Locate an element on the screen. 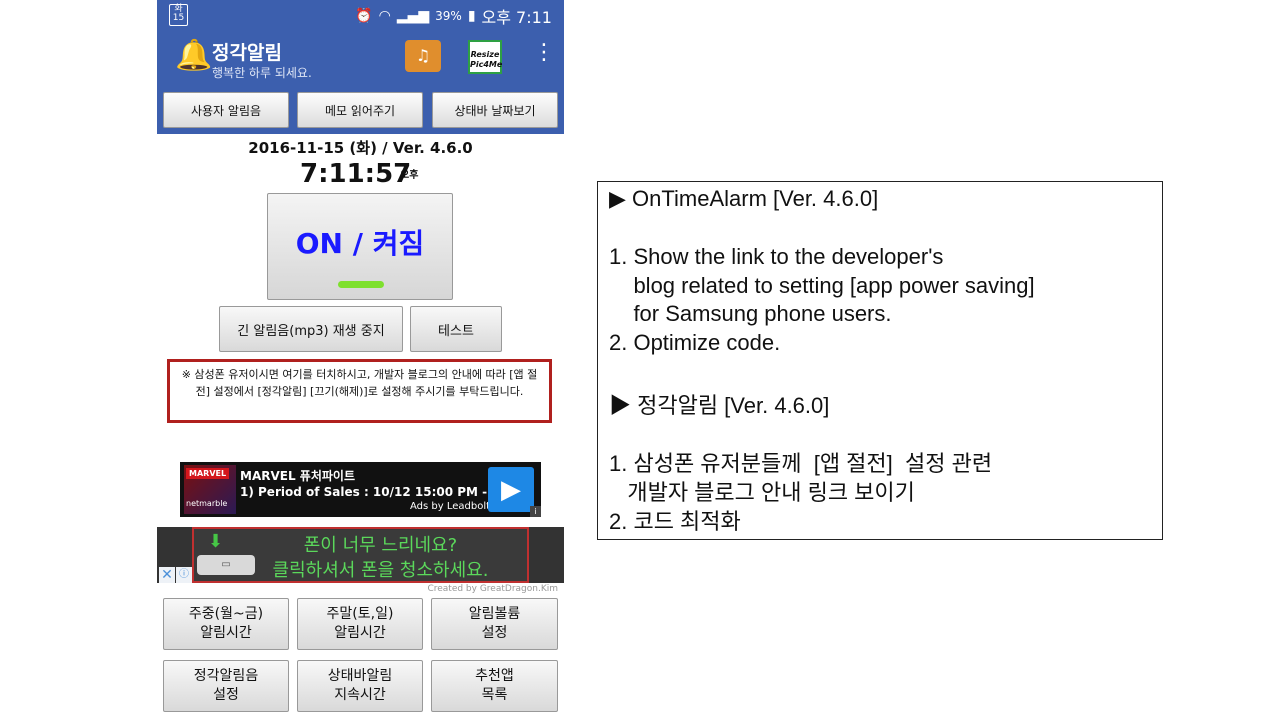 Image resolution: width=1280 pixels, height=720 pixels. credit-text: Created by GreatDragon.Kim is located at coordinates (492, 589).